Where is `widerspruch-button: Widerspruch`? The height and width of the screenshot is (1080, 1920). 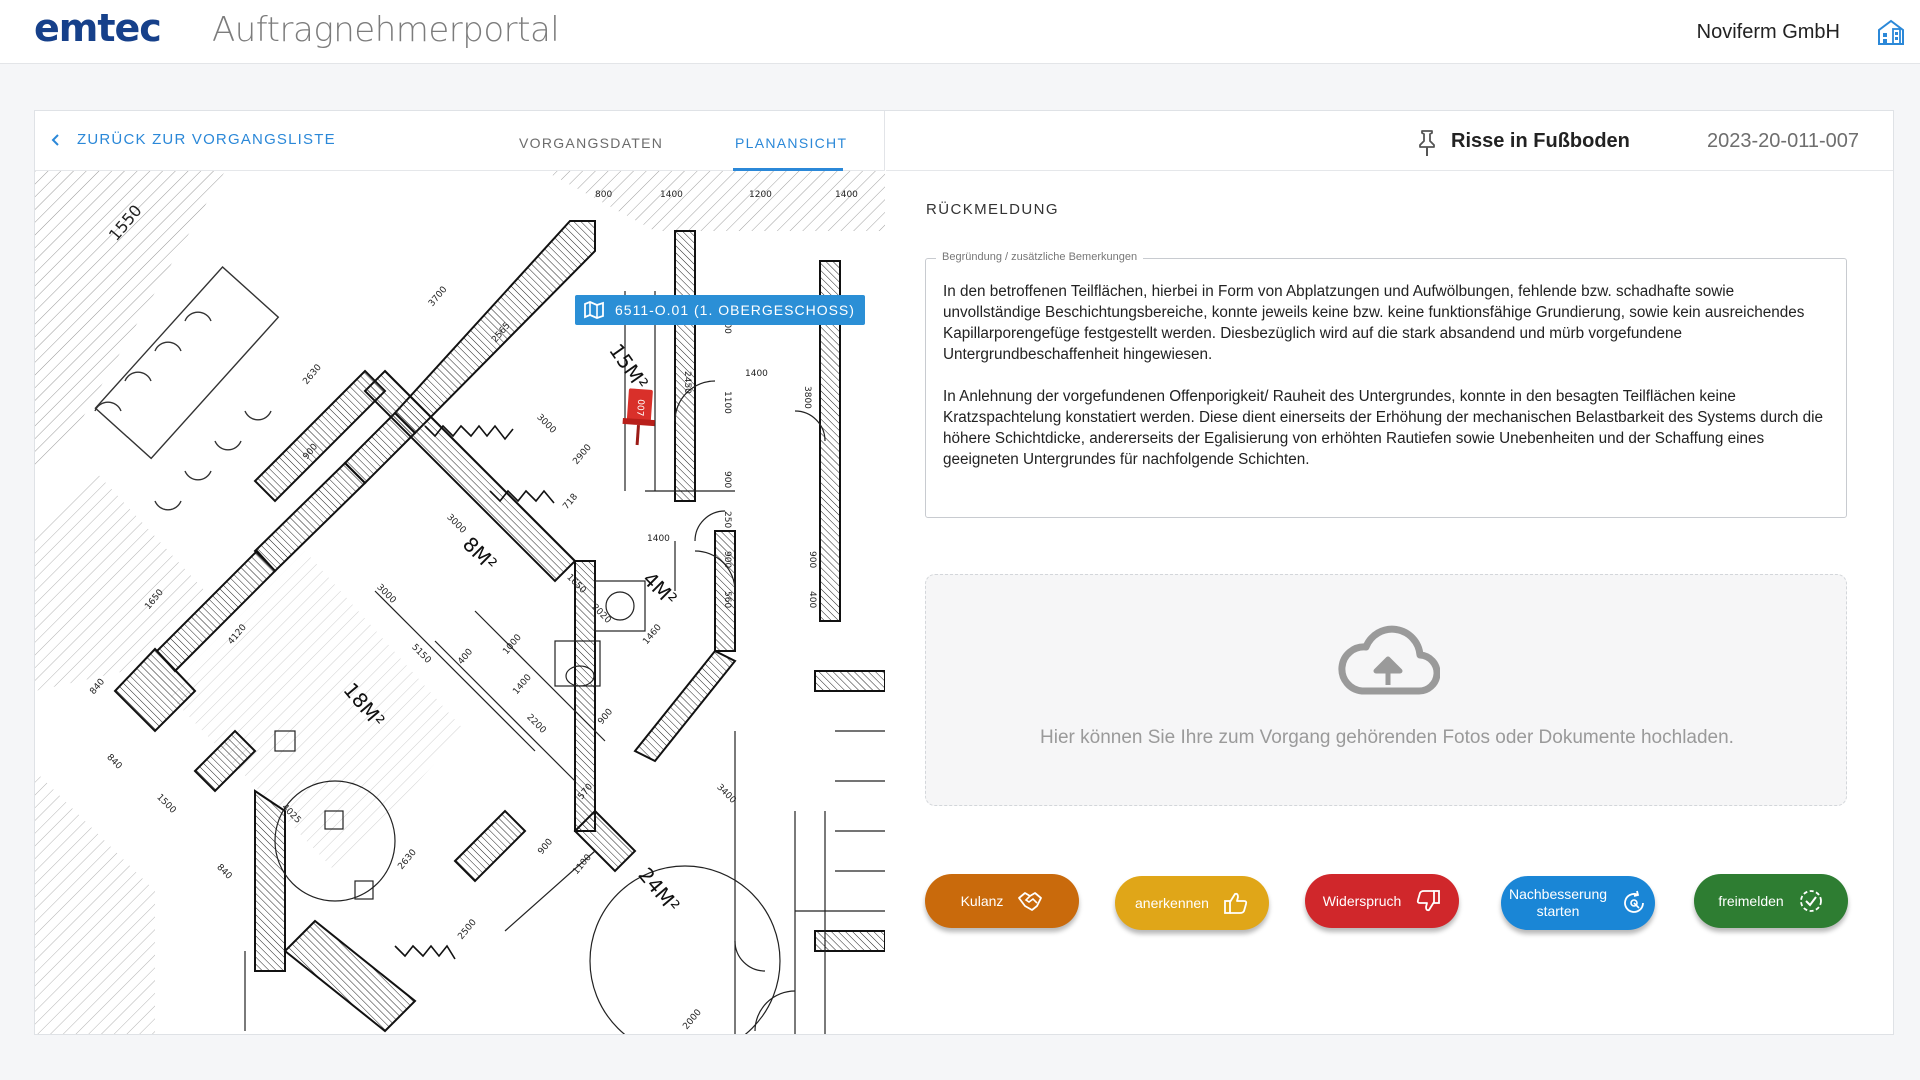
widerspruch-button: Widerspruch is located at coordinates (1382, 901).